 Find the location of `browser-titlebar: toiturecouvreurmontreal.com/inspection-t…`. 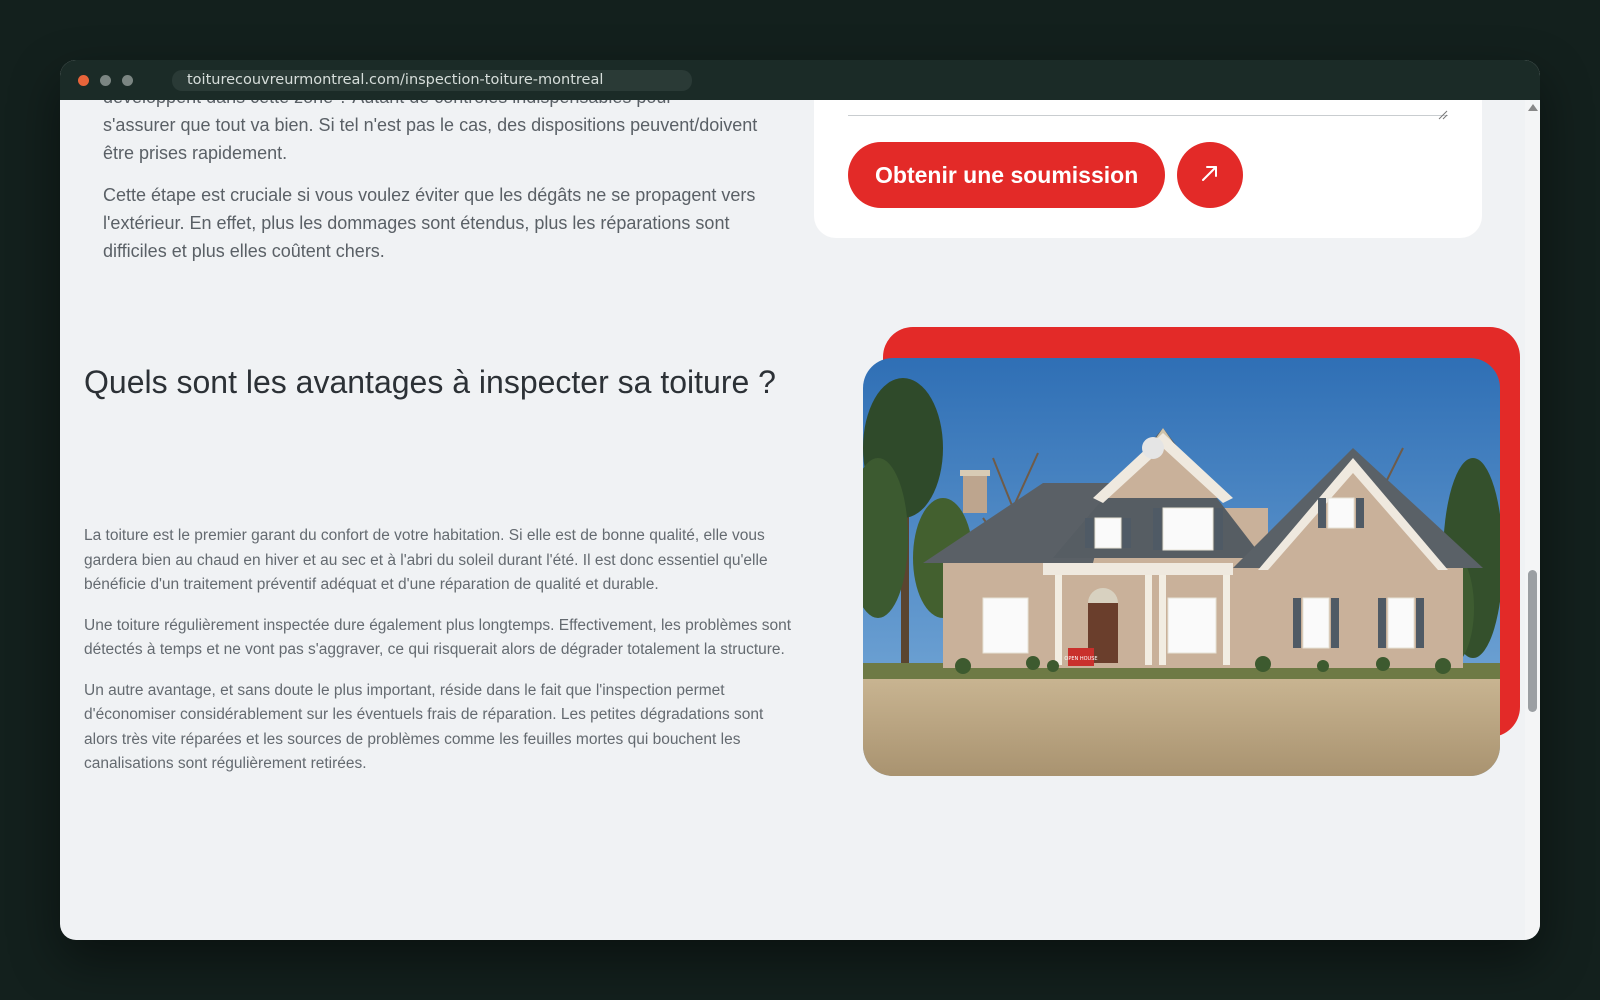

browser-titlebar: toiturecouvreurmontreal.com/inspection-t… is located at coordinates (800, 80).